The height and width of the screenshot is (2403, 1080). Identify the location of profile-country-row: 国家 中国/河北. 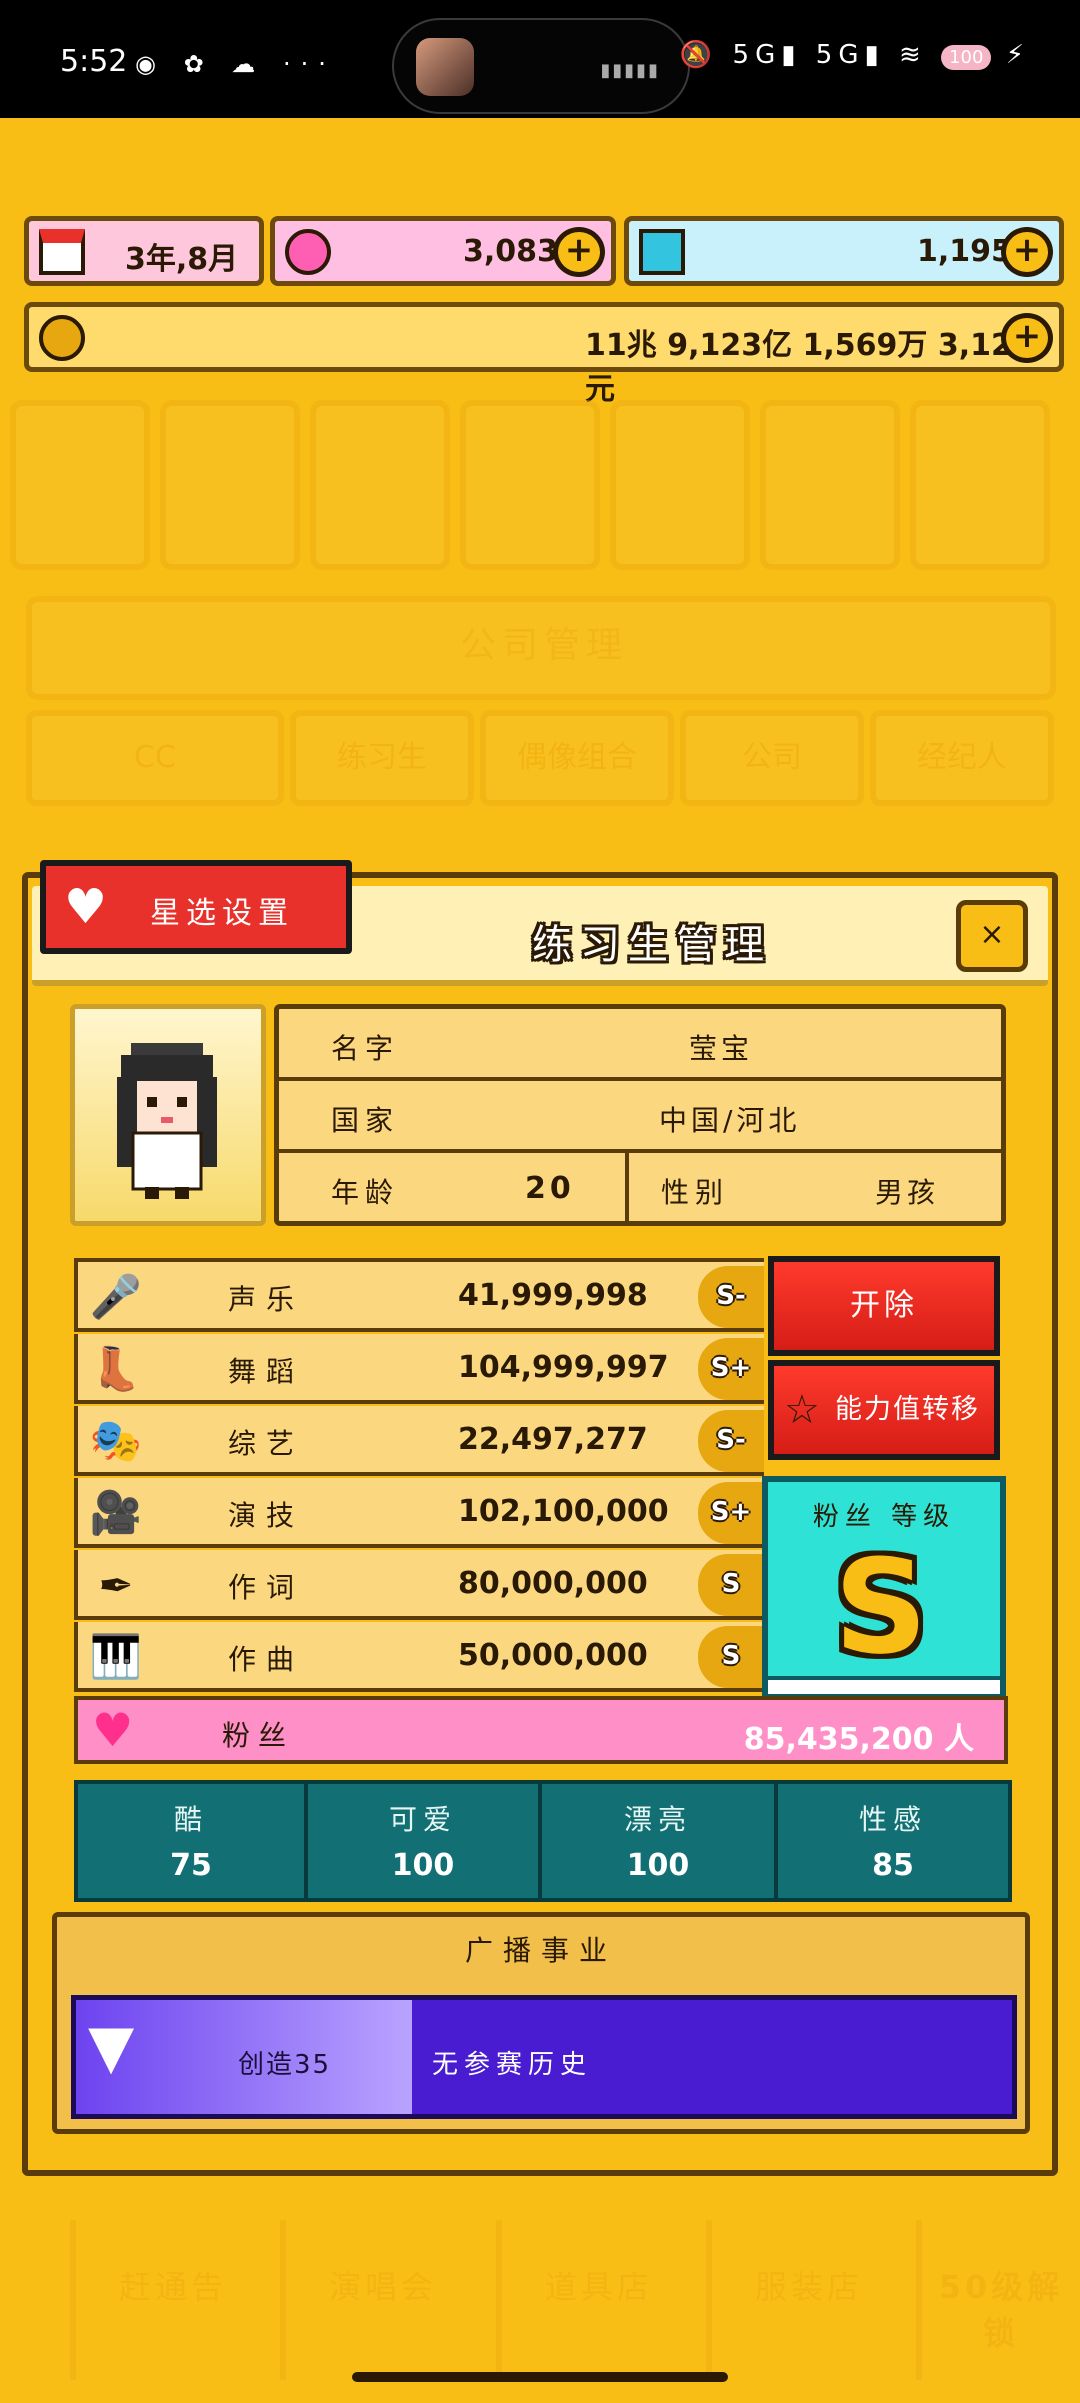
(640, 1117).